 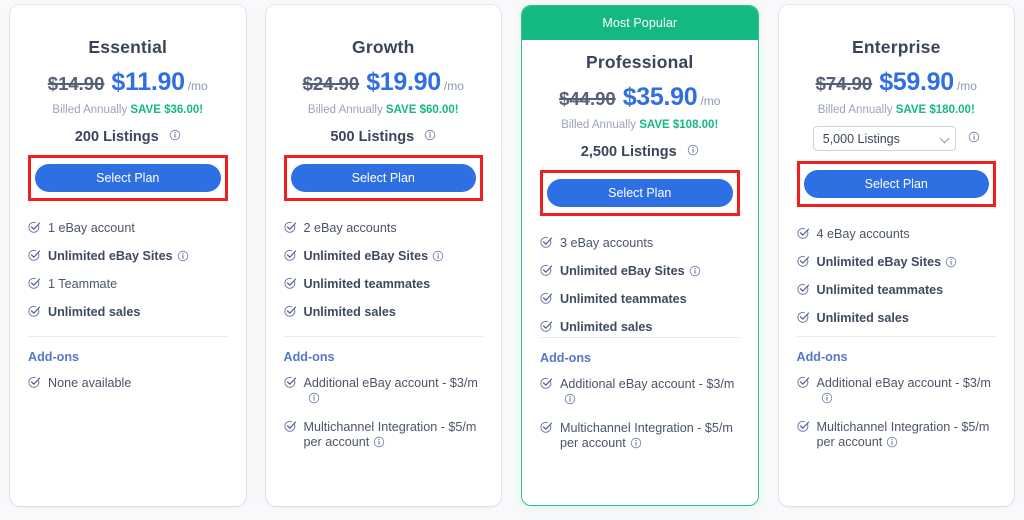 I want to click on current-price: $11.90, so click(x=148, y=82).